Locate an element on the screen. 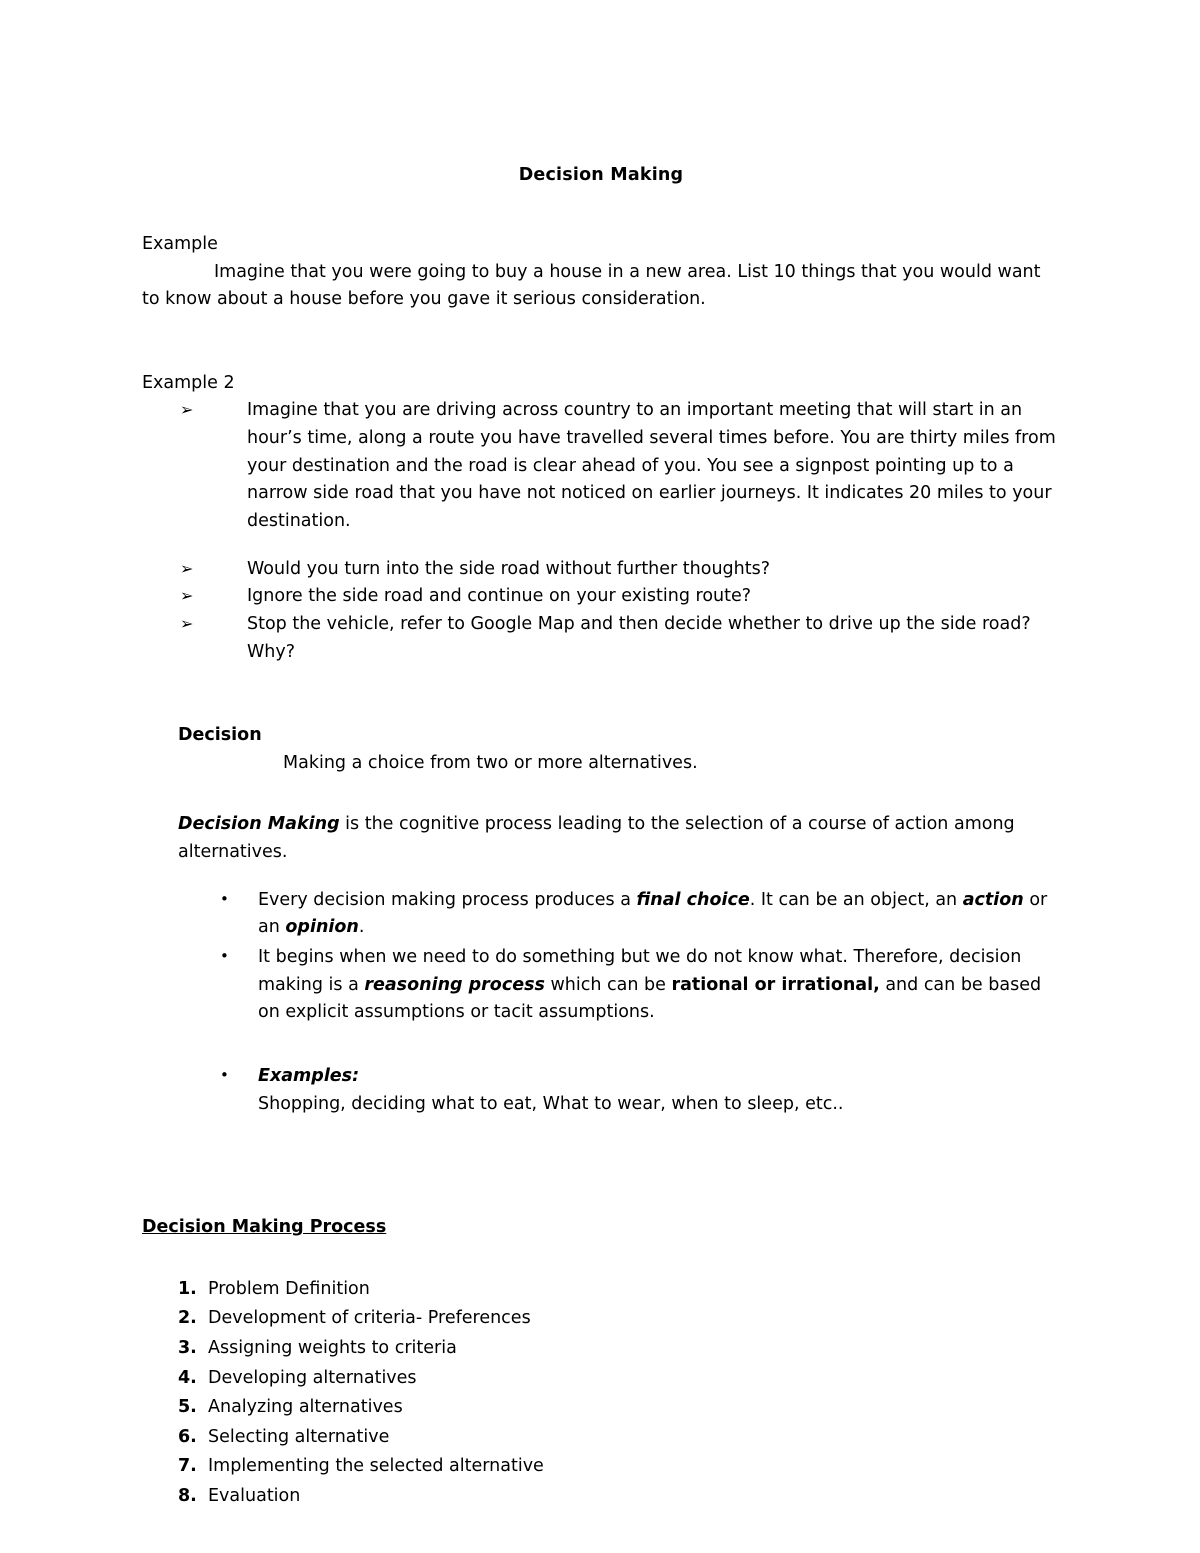  step-label: Problem Definition is located at coordinates (289, 1288).